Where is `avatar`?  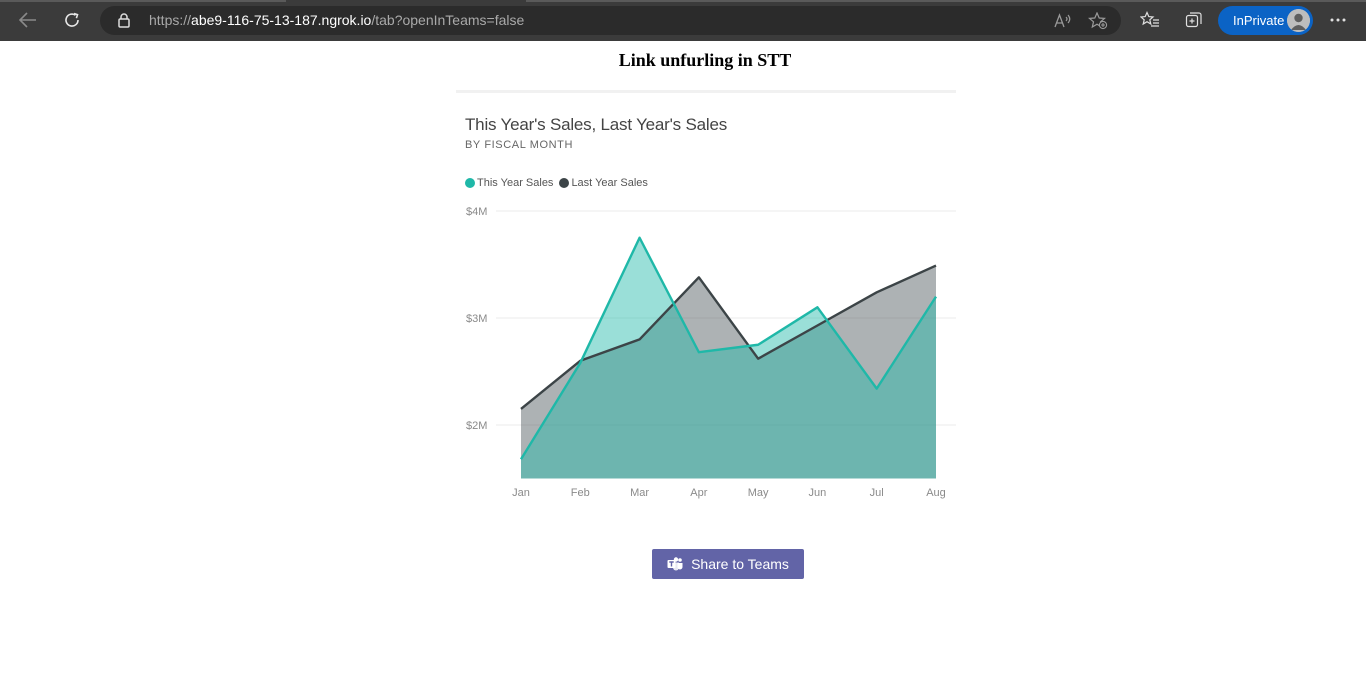
avatar is located at coordinates (1298, 20).